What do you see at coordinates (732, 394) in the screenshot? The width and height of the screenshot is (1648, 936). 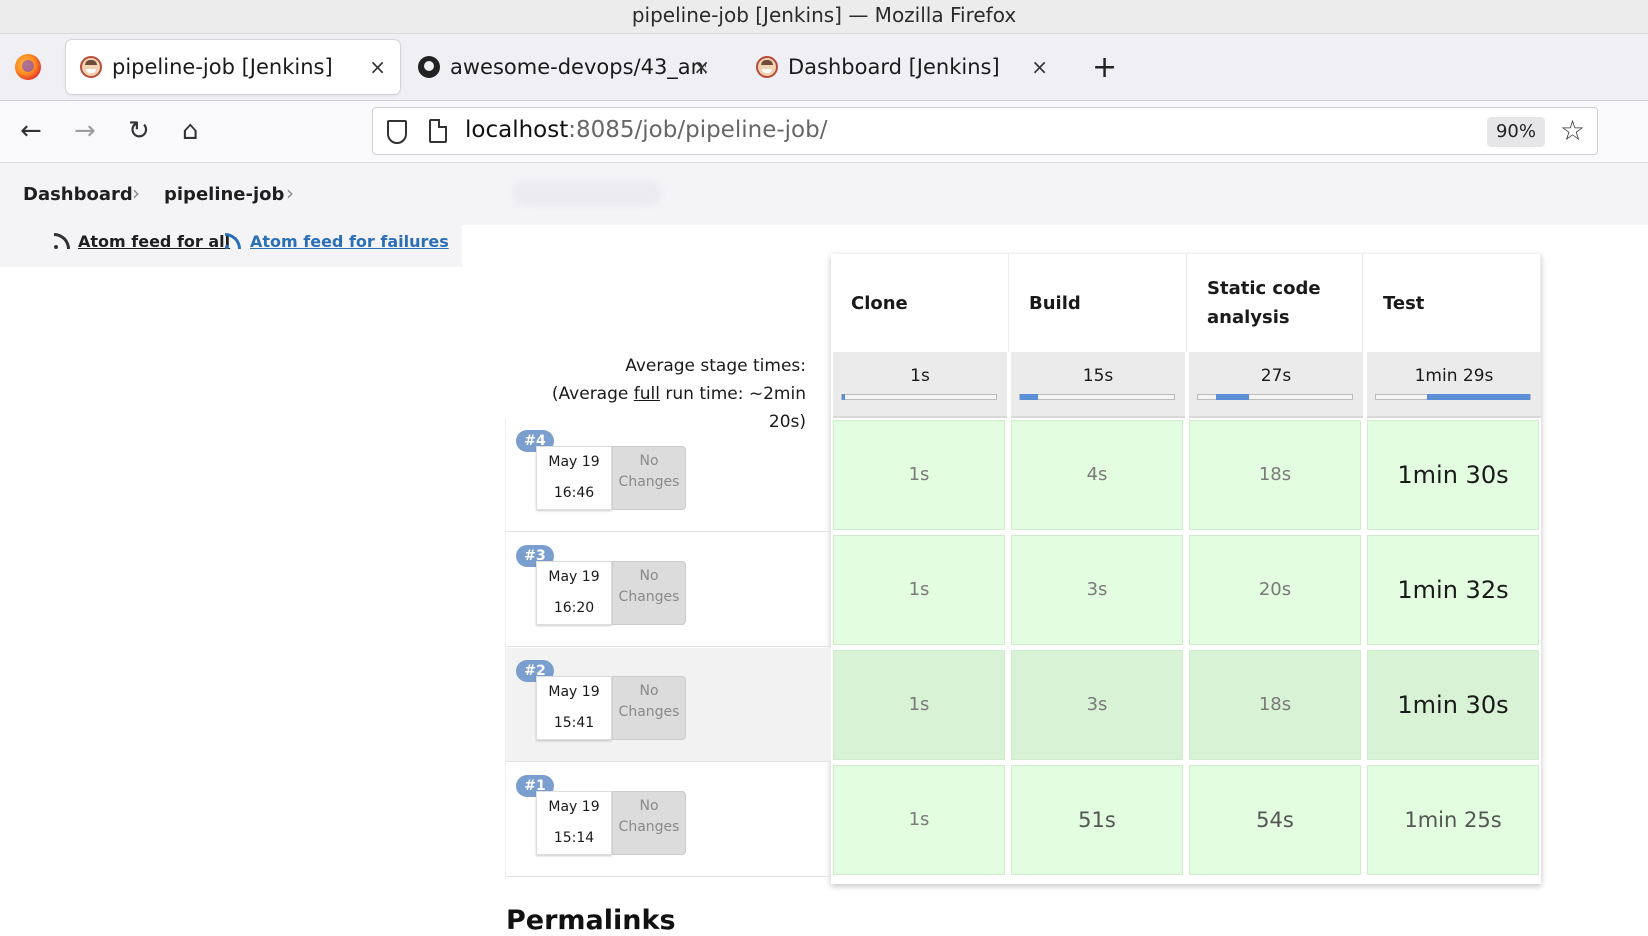 I see `avg-label-suffix: run time: ~2min` at bounding box center [732, 394].